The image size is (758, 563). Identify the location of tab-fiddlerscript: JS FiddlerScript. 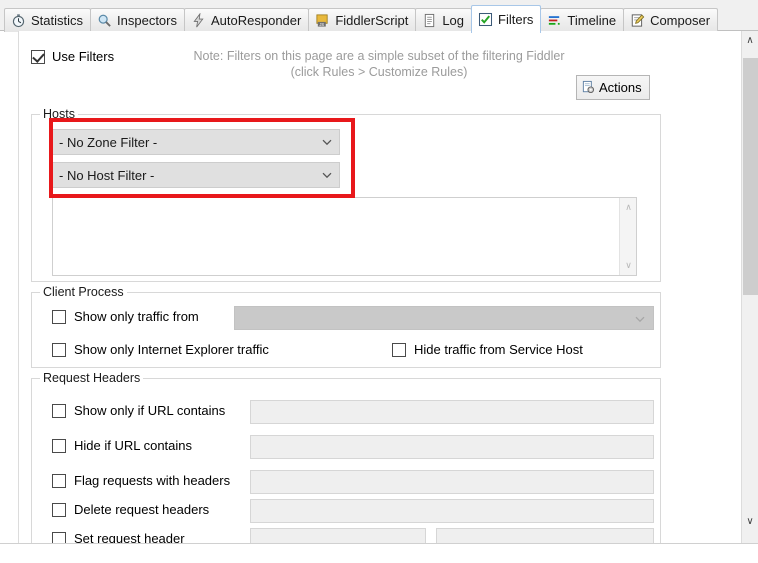
(362, 20).